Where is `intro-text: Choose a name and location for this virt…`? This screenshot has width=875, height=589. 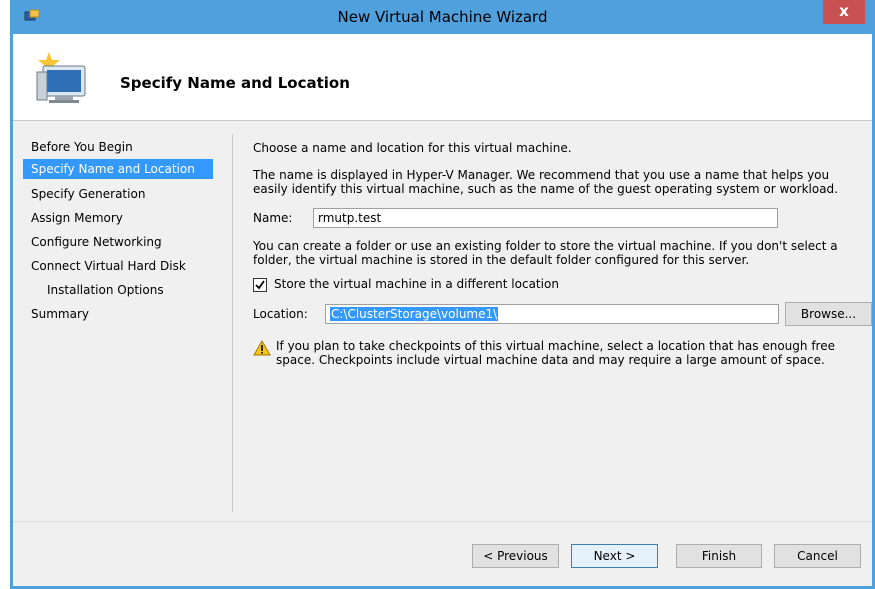
intro-text: Choose a name and location for this virt… is located at coordinates (412, 148).